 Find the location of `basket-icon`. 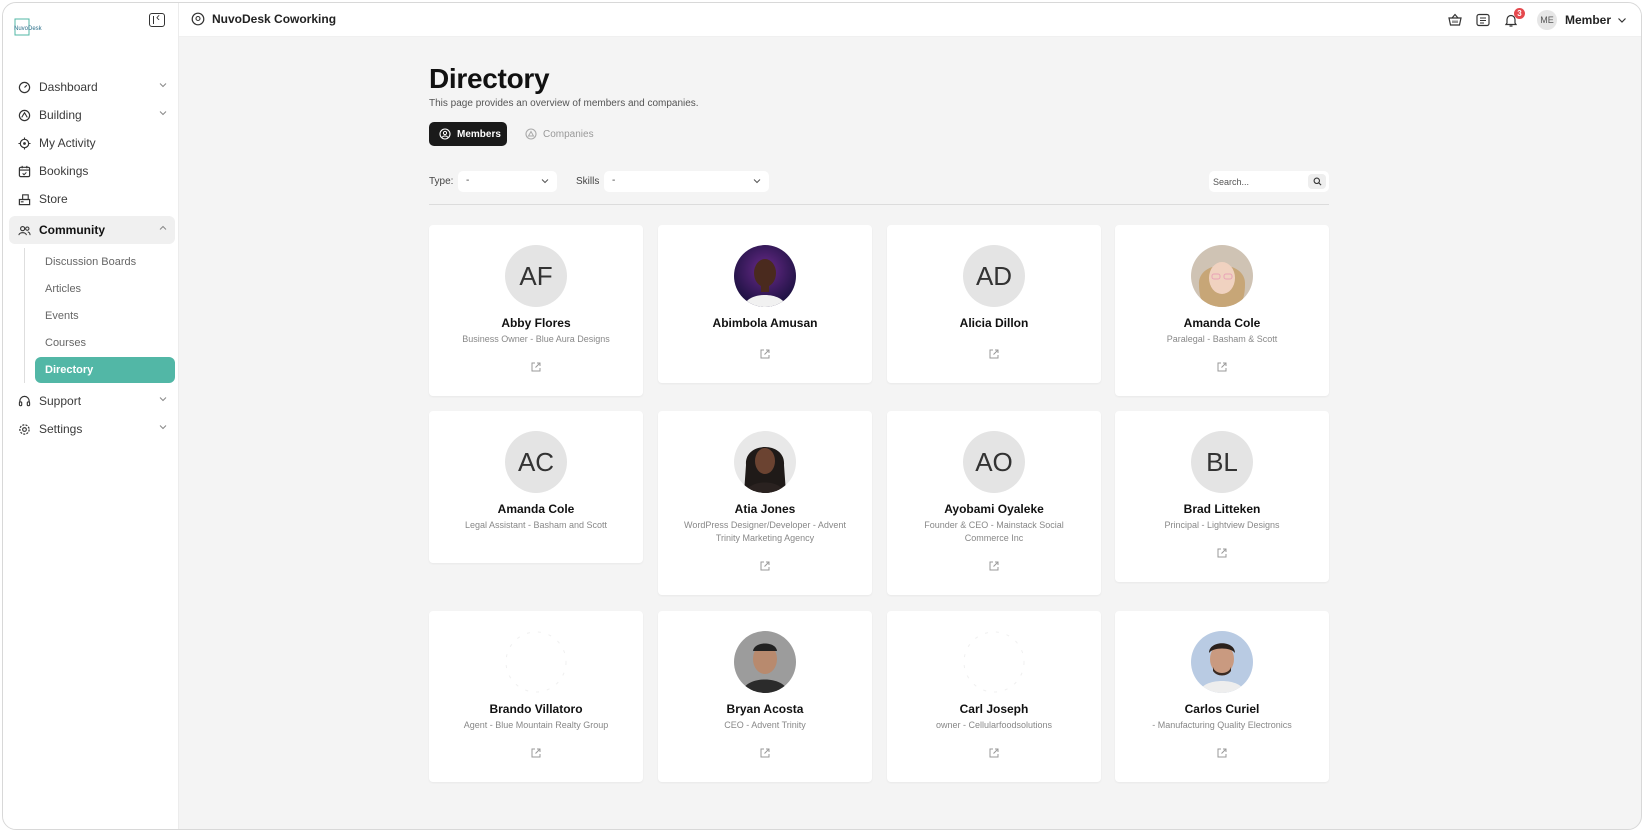

basket-icon is located at coordinates (1455, 20).